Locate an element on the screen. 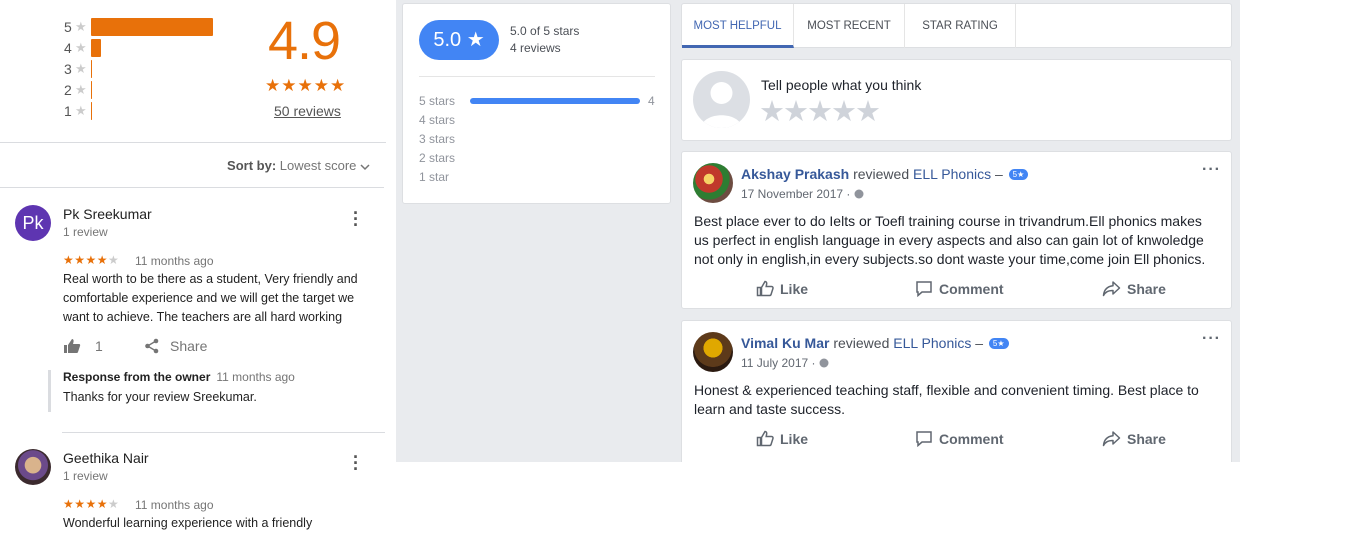  post-author: Vimal Ku Mar is located at coordinates (785, 343).